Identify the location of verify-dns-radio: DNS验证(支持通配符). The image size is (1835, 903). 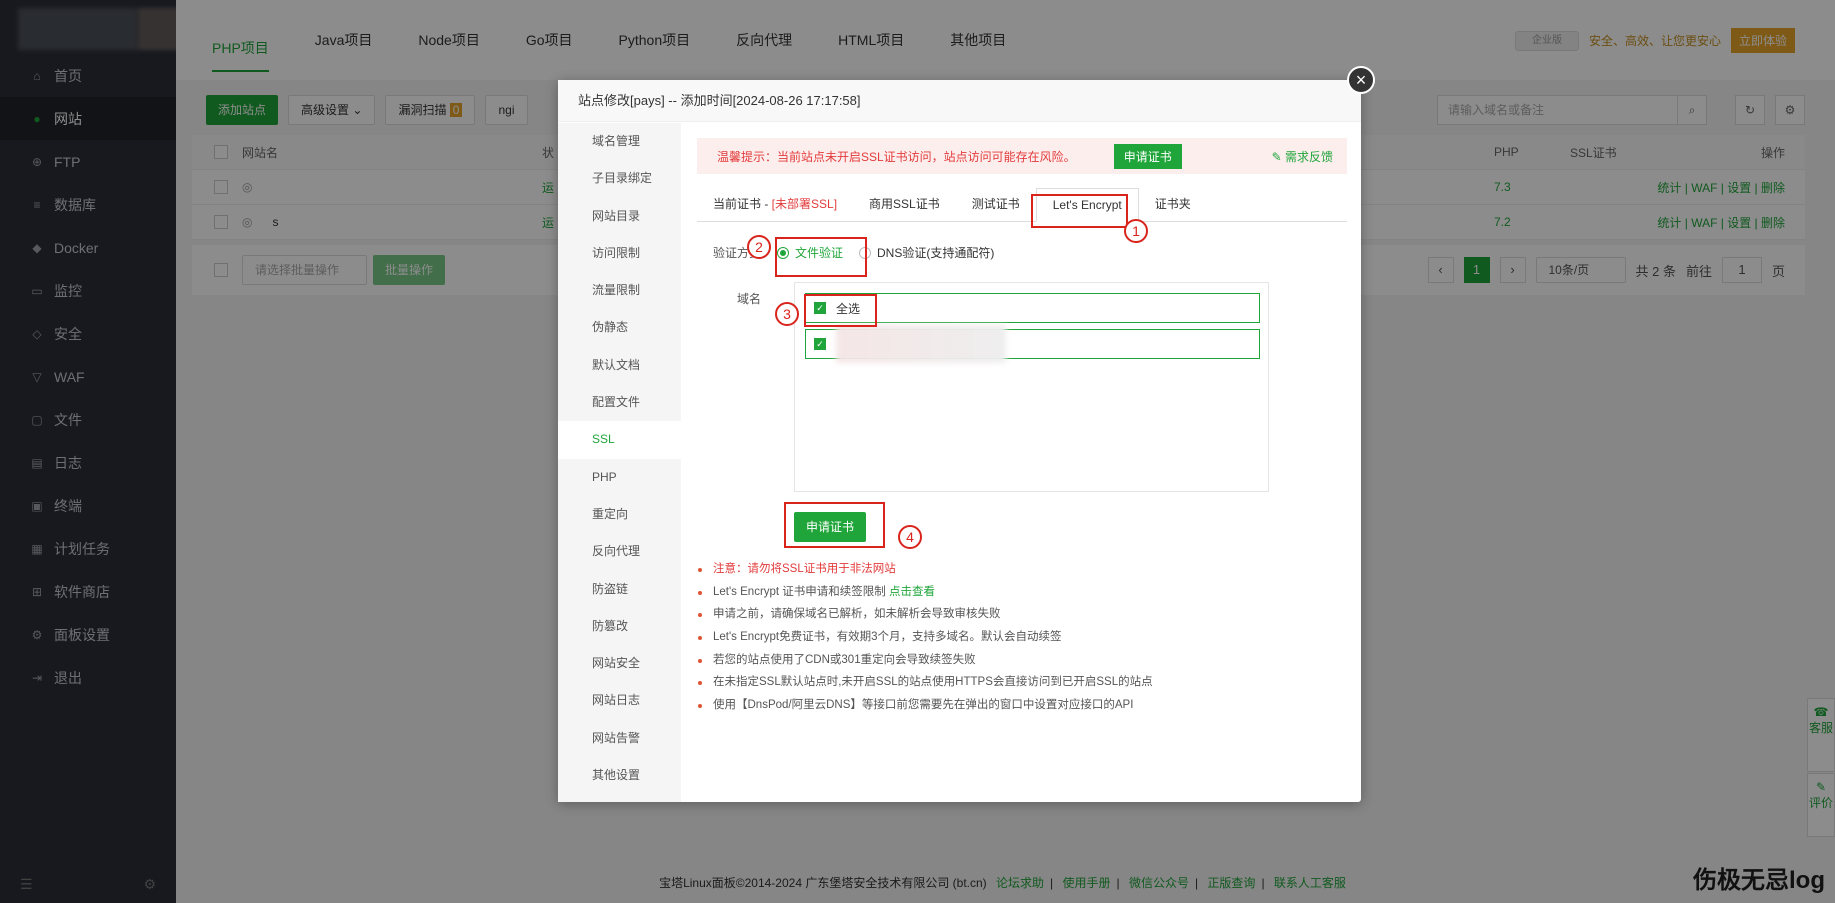
(926, 252).